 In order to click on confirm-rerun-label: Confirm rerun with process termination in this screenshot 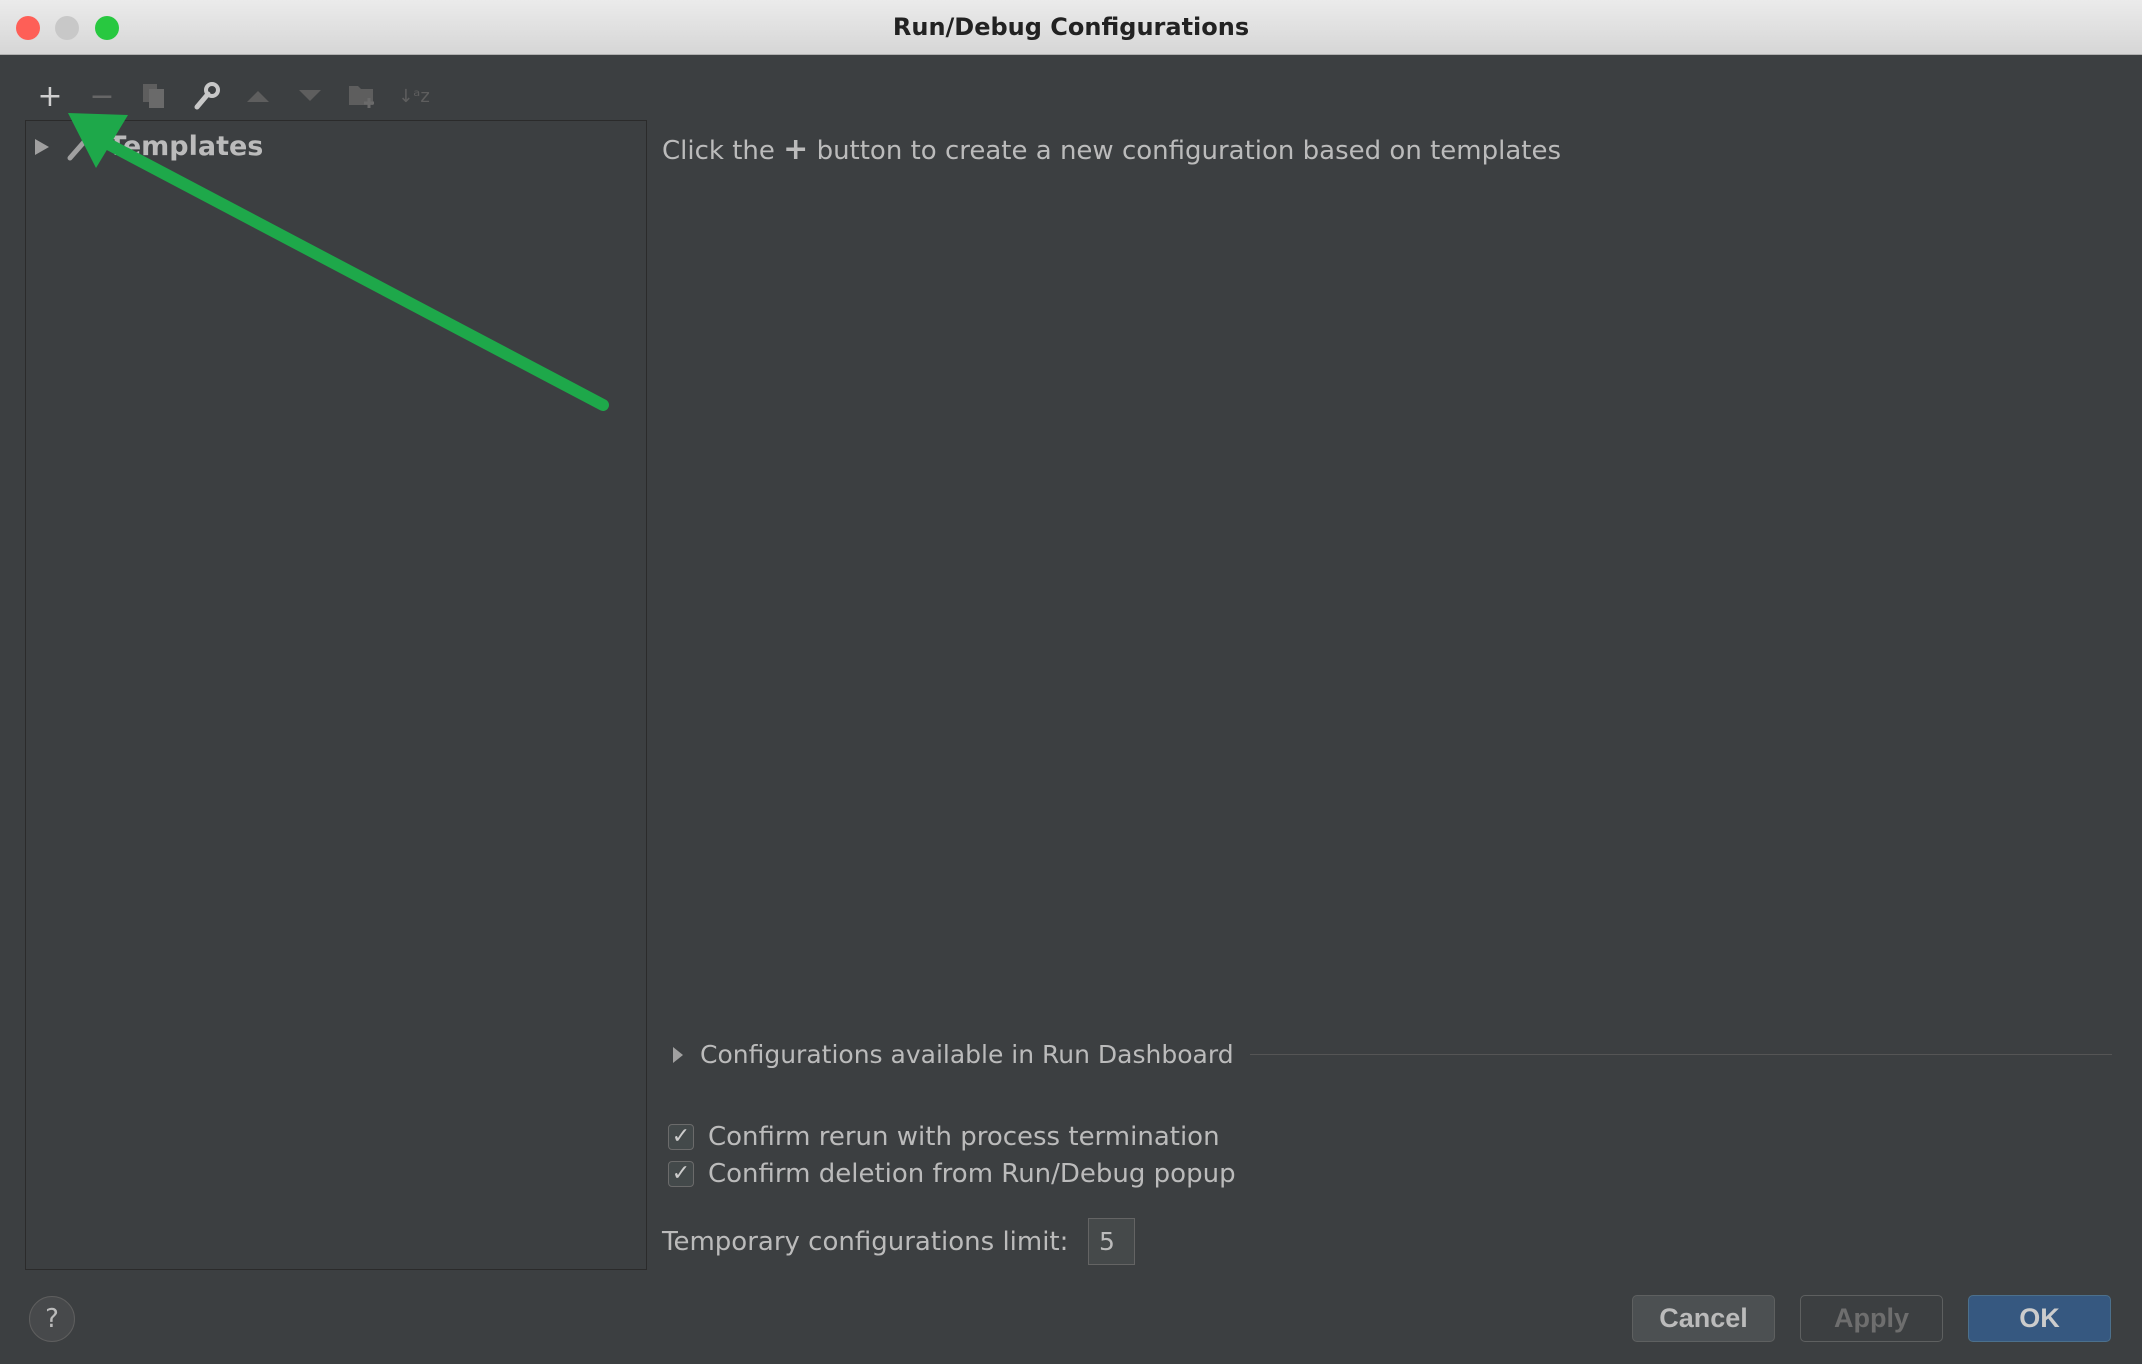, I will do `click(964, 1137)`.